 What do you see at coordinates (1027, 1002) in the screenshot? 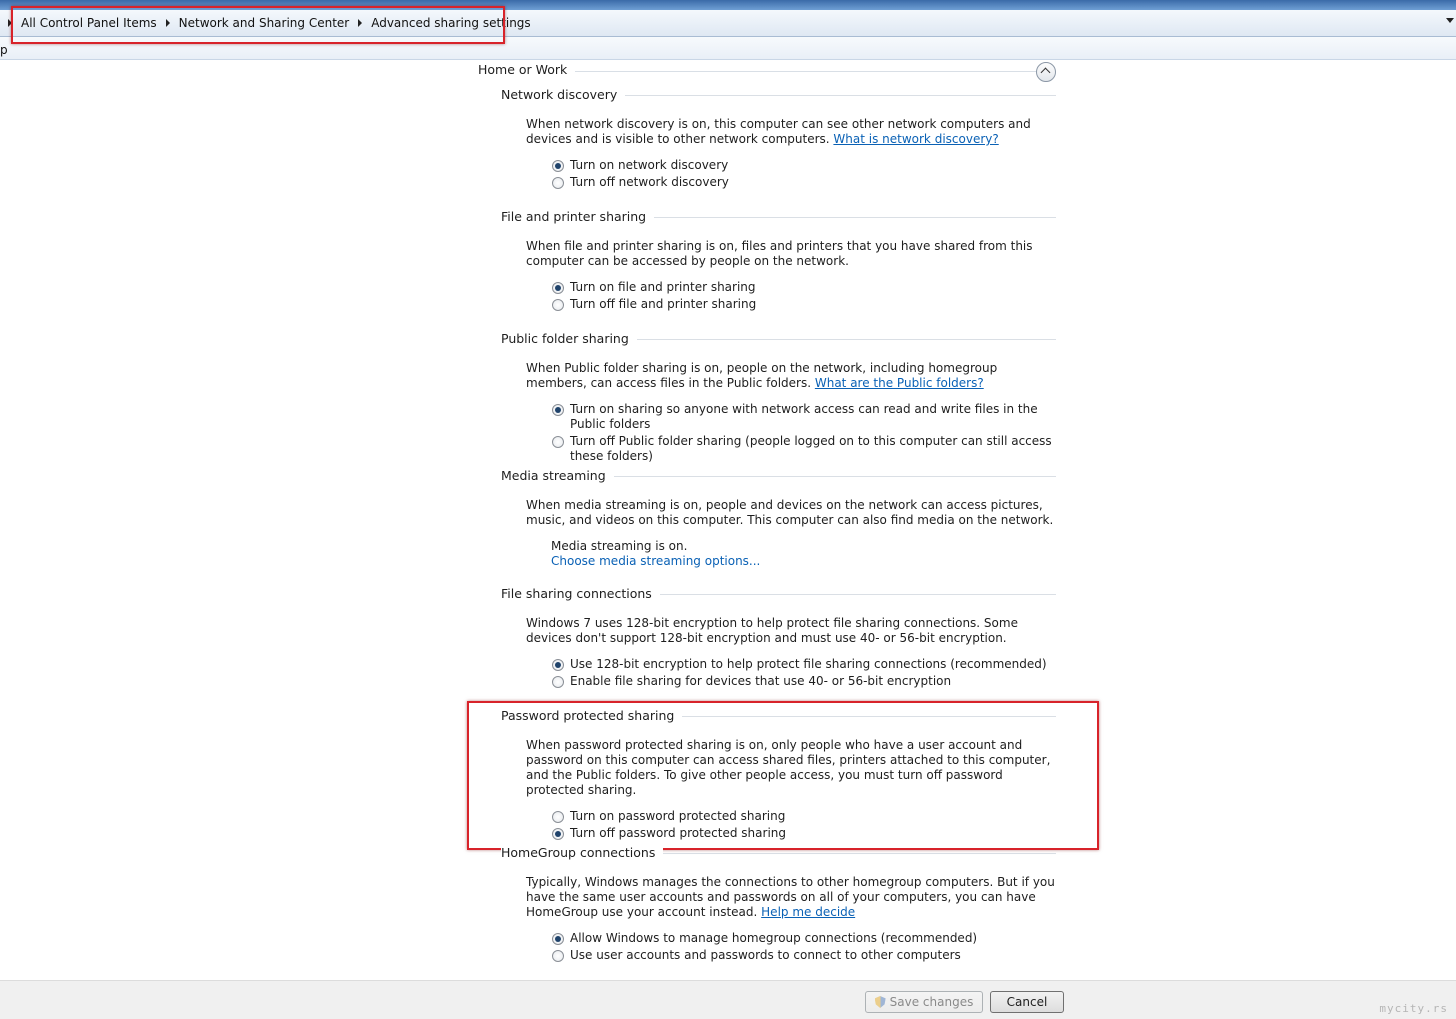
I see `cancel-button: Cancel` at bounding box center [1027, 1002].